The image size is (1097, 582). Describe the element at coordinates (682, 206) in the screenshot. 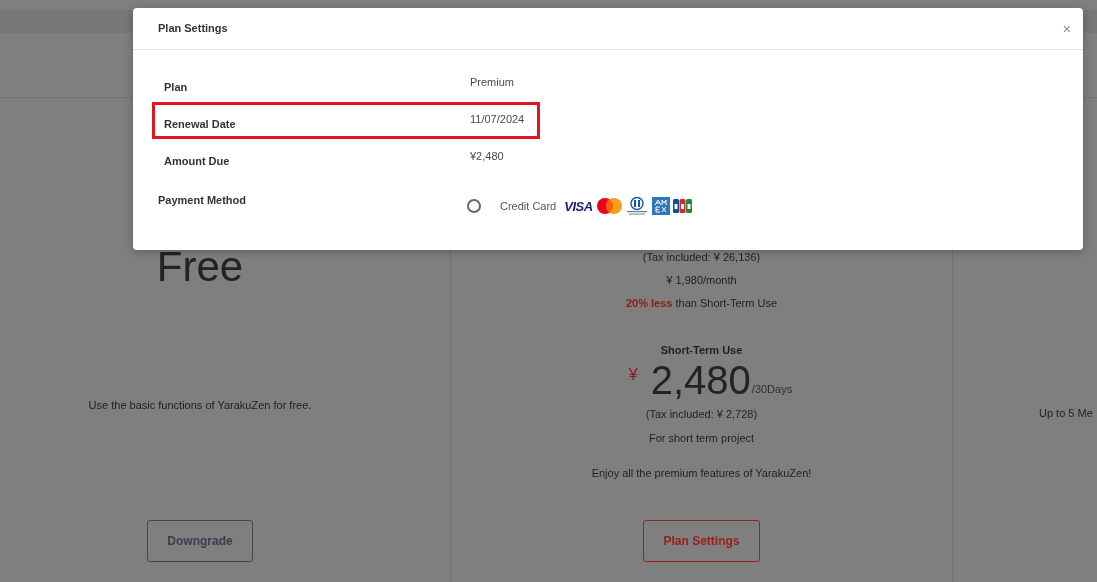

I see `jcb-logo-icon` at that location.